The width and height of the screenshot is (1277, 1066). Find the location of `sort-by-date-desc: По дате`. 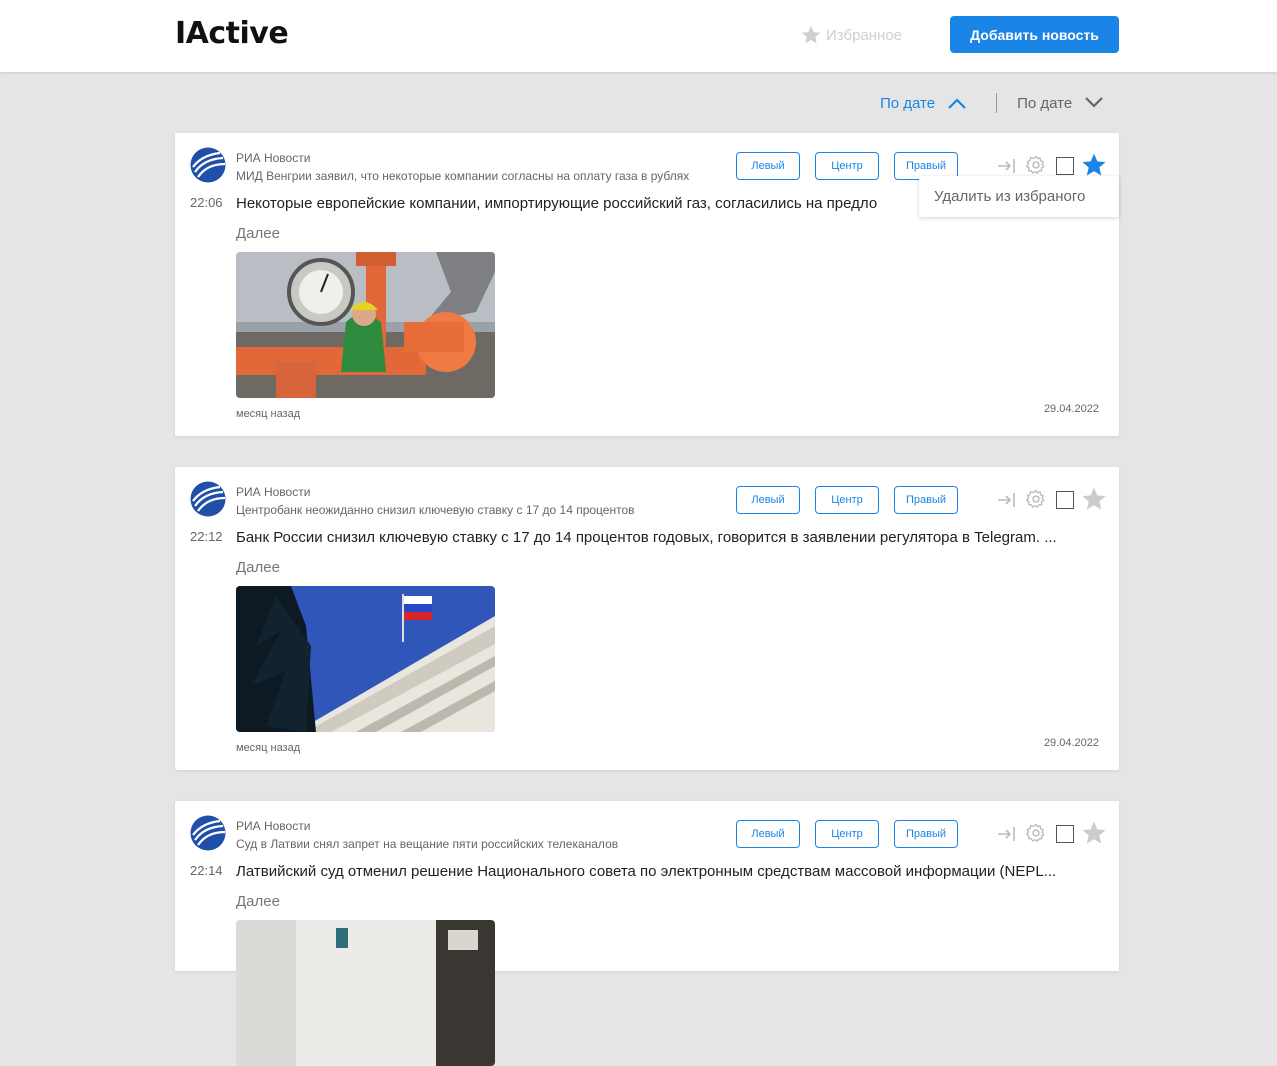

sort-by-date-desc: По дате is located at coordinates (1060, 103).